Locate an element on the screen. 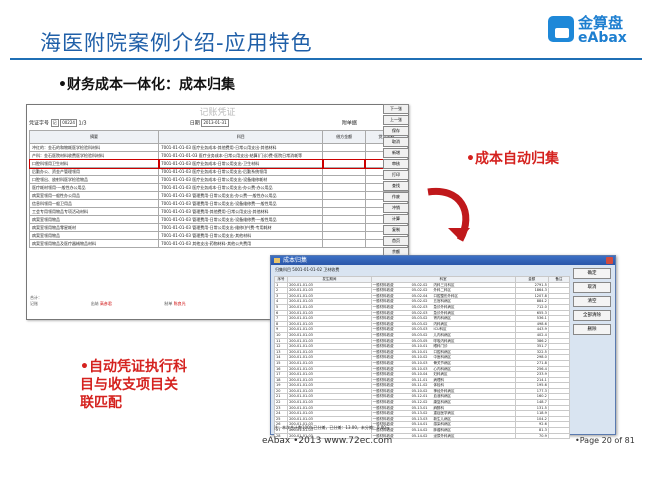 This screenshot has width=650, height=489. collect-dept-code: 05-13-02 is located at coordinates (419, 413).